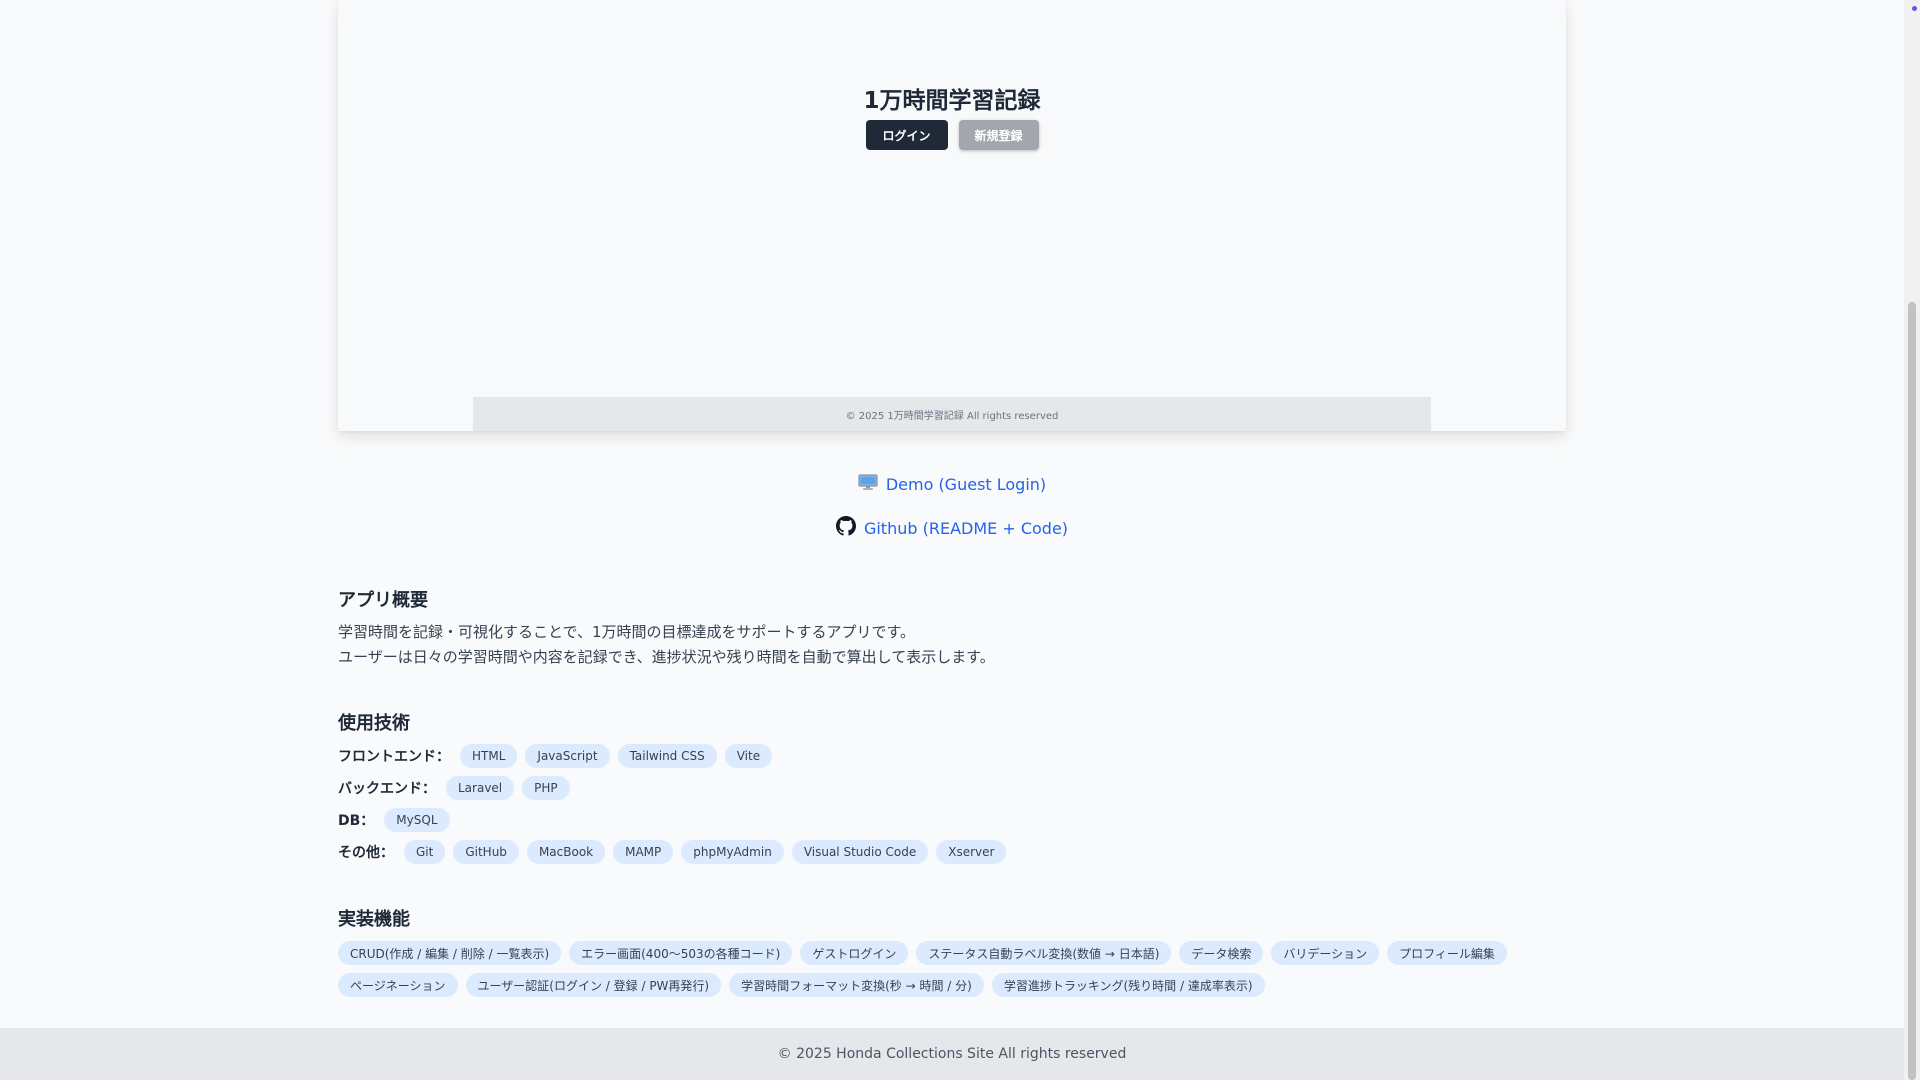 Image resolution: width=1920 pixels, height=1080 pixels. I want to click on preview-login-button: ログイン, so click(906, 135).